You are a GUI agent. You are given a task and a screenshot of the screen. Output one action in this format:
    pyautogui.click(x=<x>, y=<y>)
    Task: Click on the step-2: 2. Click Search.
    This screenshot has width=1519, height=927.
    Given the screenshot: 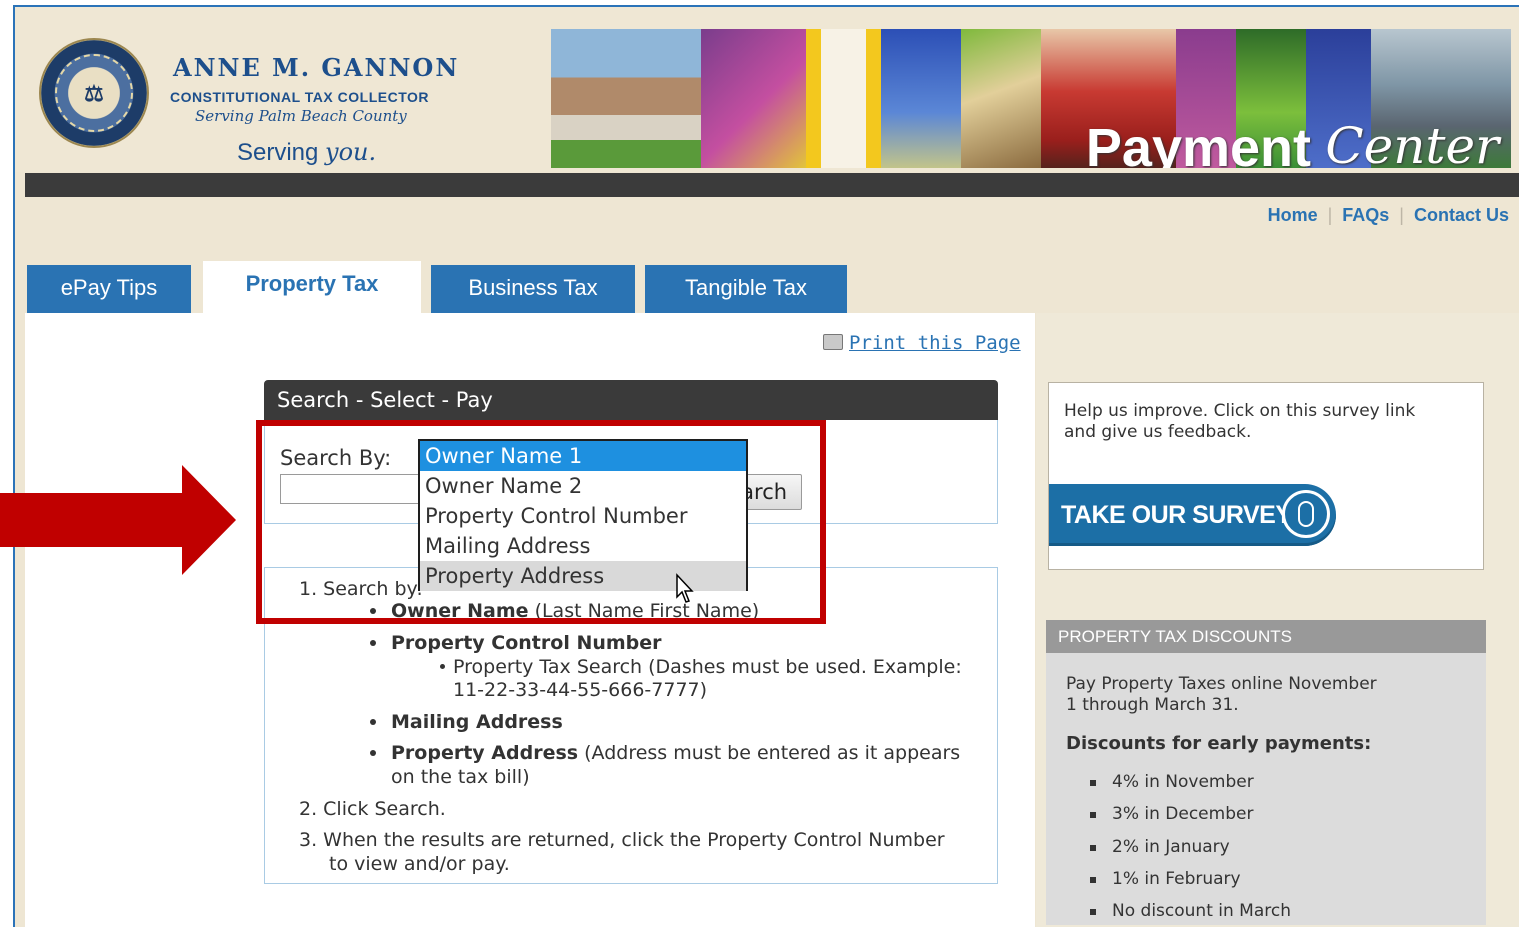 What is the action you would take?
    pyautogui.click(x=372, y=809)
    